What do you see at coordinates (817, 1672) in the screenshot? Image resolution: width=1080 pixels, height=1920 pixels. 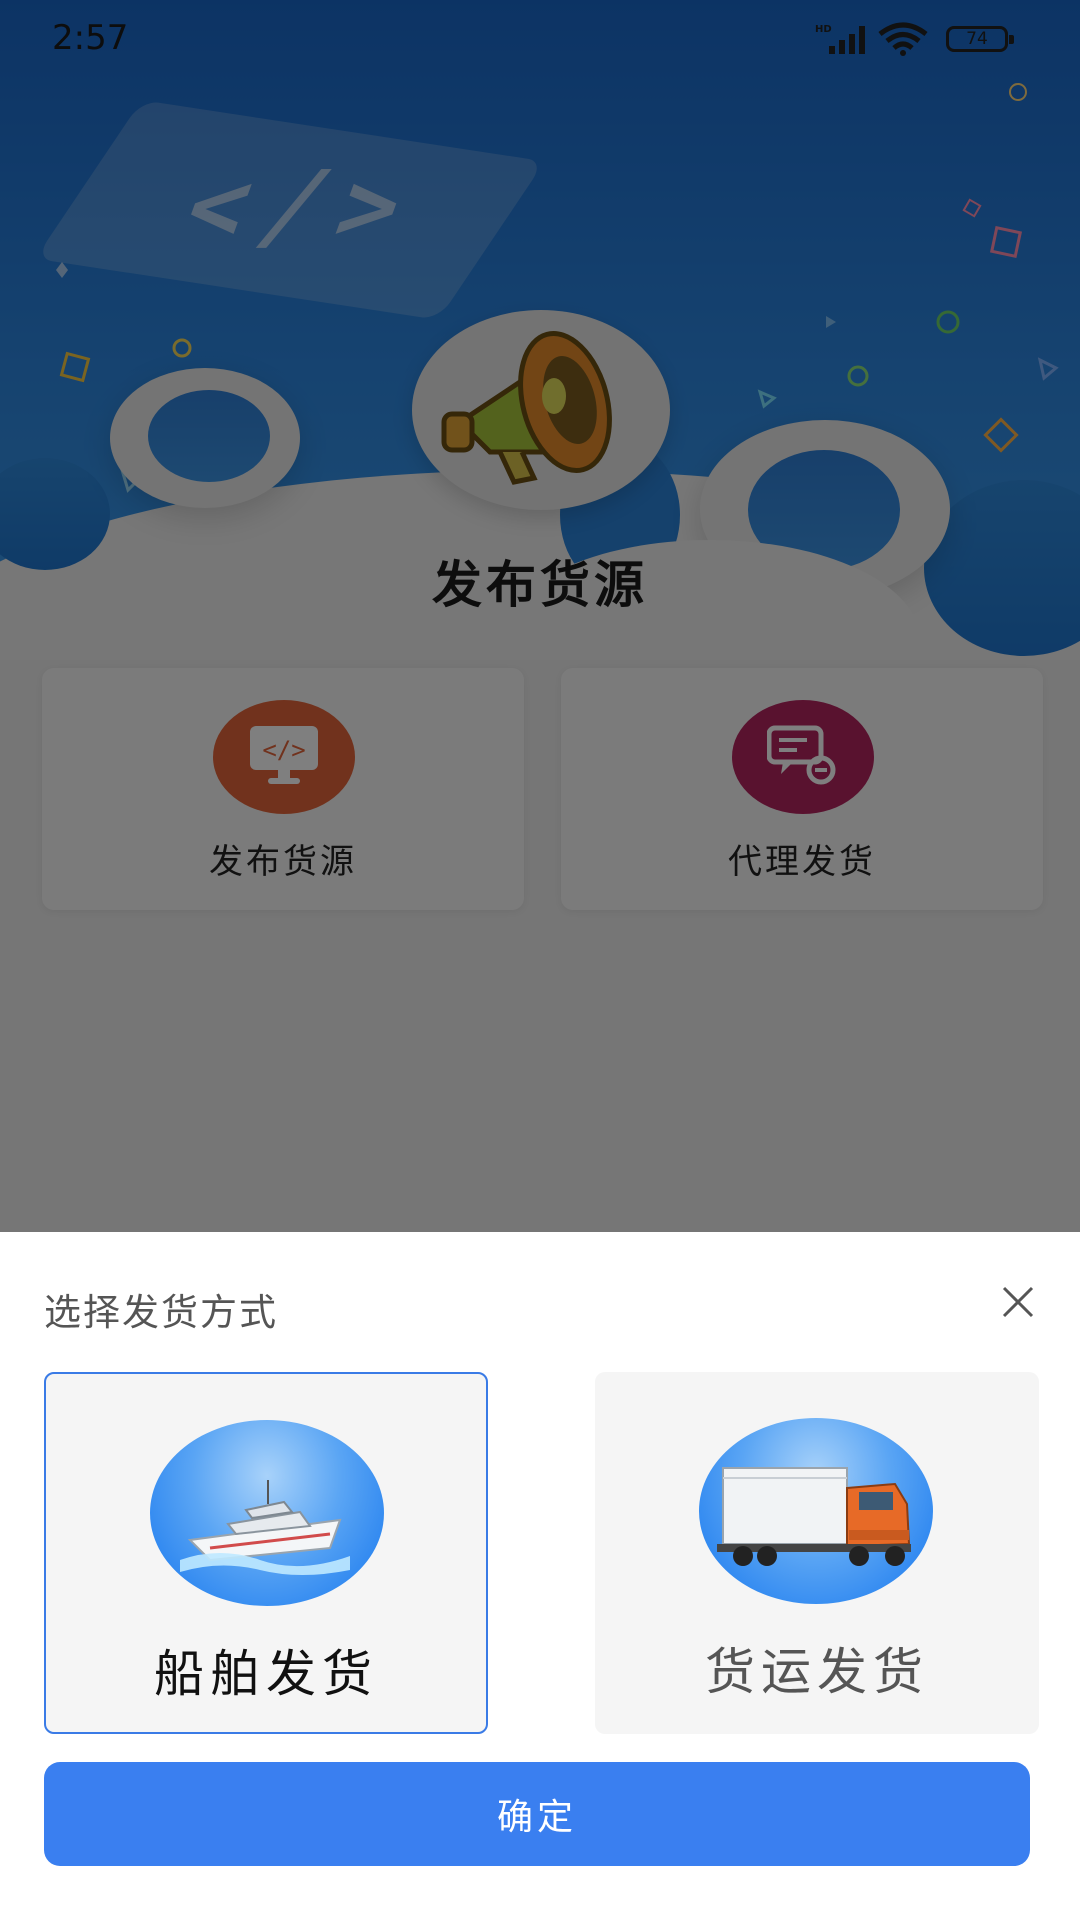 I see `freight-option-label: 货运发货` at bounding box center [817, 1672].